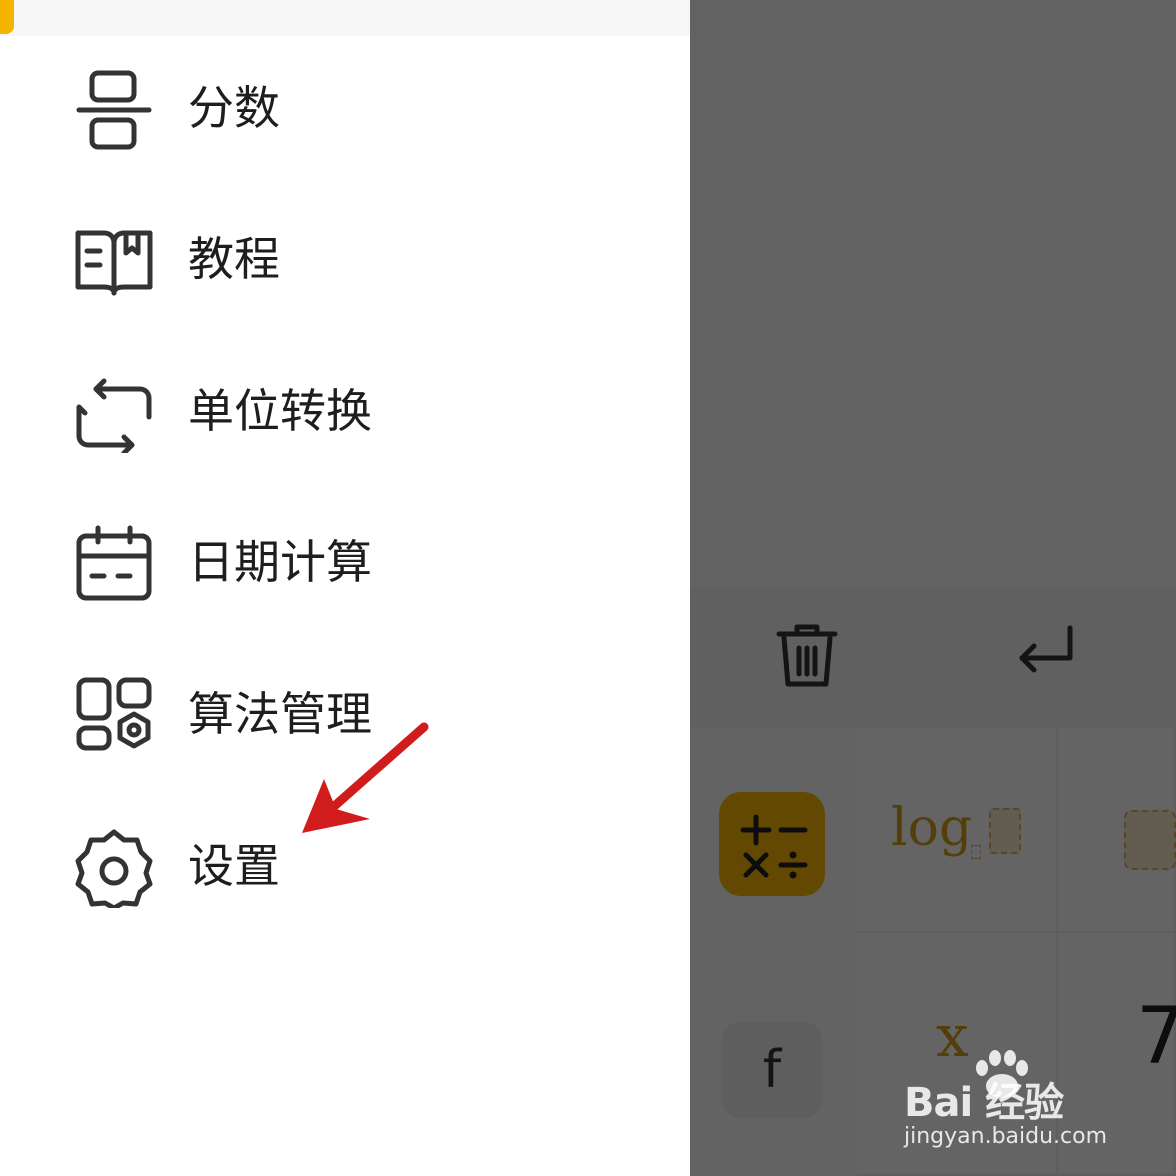 The width and height of the screenshot is (1176, 1176). I want to click on menu-item-tutorial: 教程, so click(300, 258).